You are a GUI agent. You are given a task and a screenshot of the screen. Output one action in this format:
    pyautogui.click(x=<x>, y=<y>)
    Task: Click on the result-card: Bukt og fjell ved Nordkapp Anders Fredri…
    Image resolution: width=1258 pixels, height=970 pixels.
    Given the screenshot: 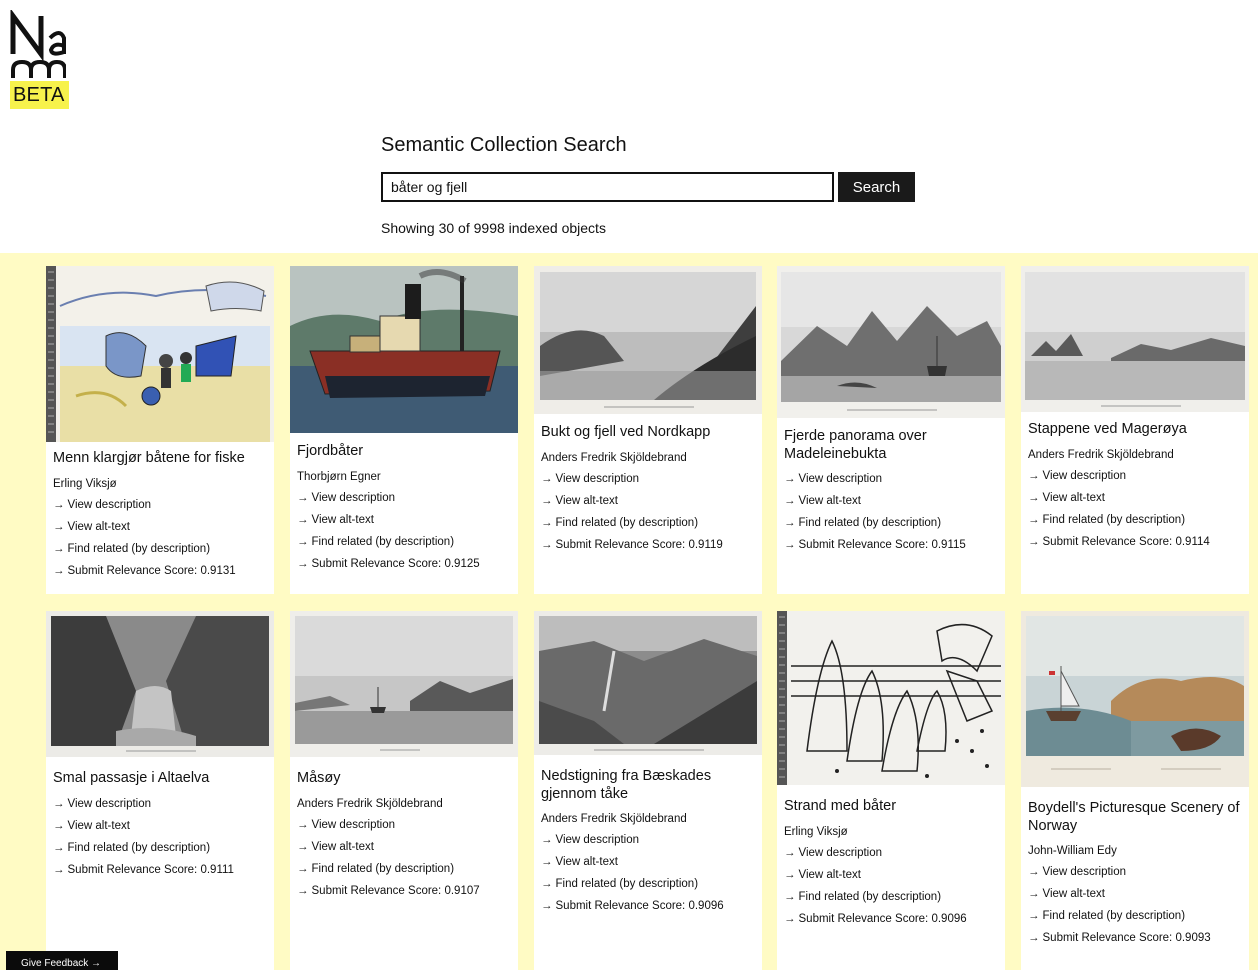 What is the action you would take?
    pyautogui.click(x=648, y=430)
    